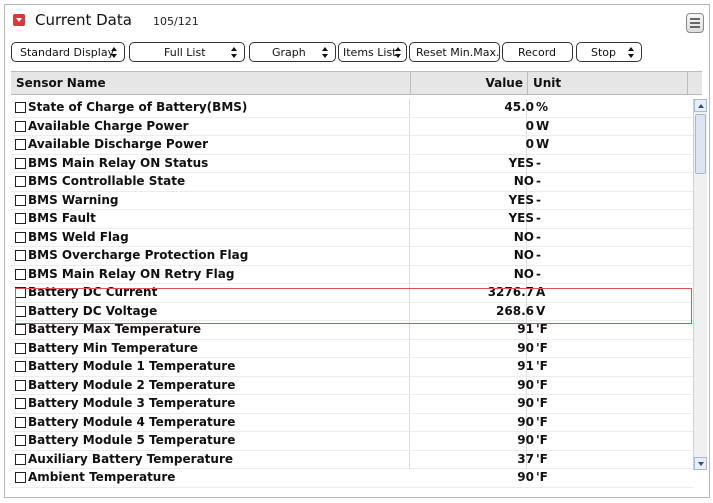  What do you see at coordinates (352, 145) in the screenshot?
I see `table-row: Available Discharge Power 0 W` at bounding box center [352, 145].